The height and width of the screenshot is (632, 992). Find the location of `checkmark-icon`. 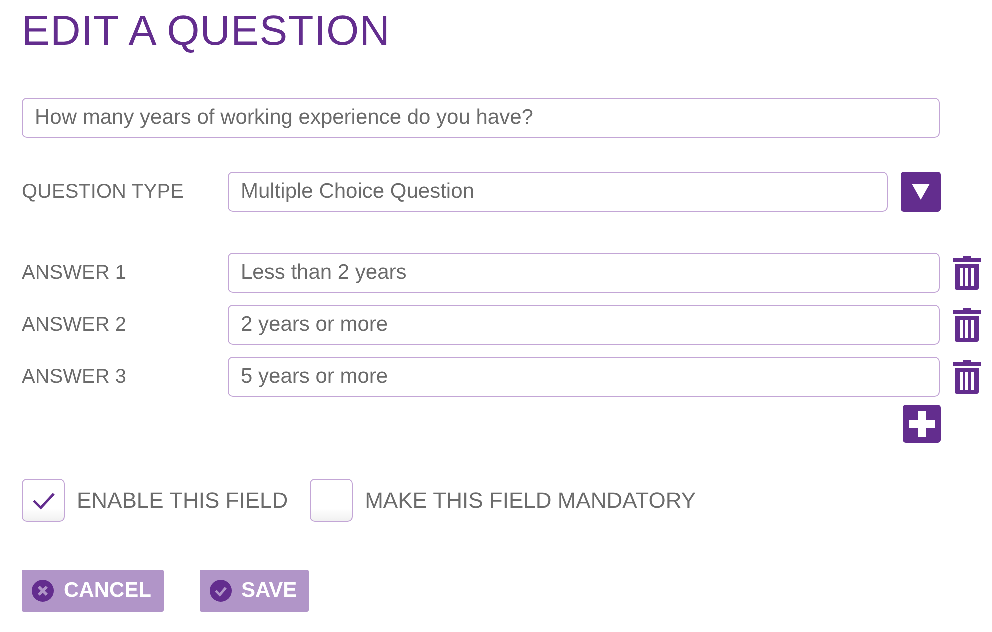

checkmark-icon is located at coordinates (44, 501).